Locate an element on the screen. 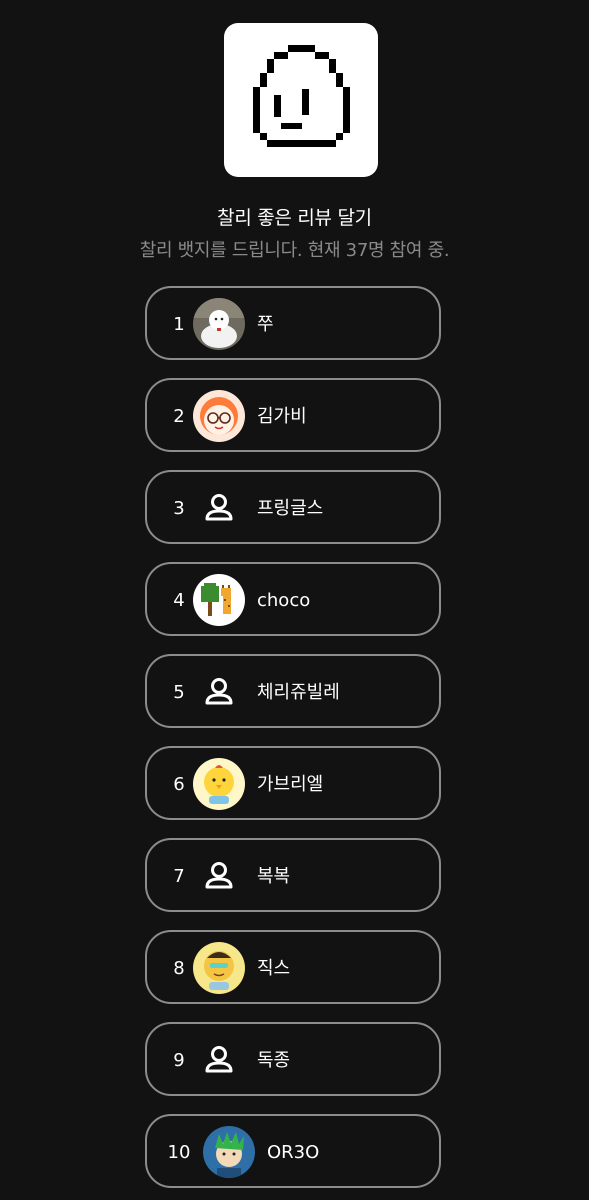 The height and width of the screenshot is (1200, 589). pixel-tree-giraffe-avatar-icon is located at coordinates (219, 600).